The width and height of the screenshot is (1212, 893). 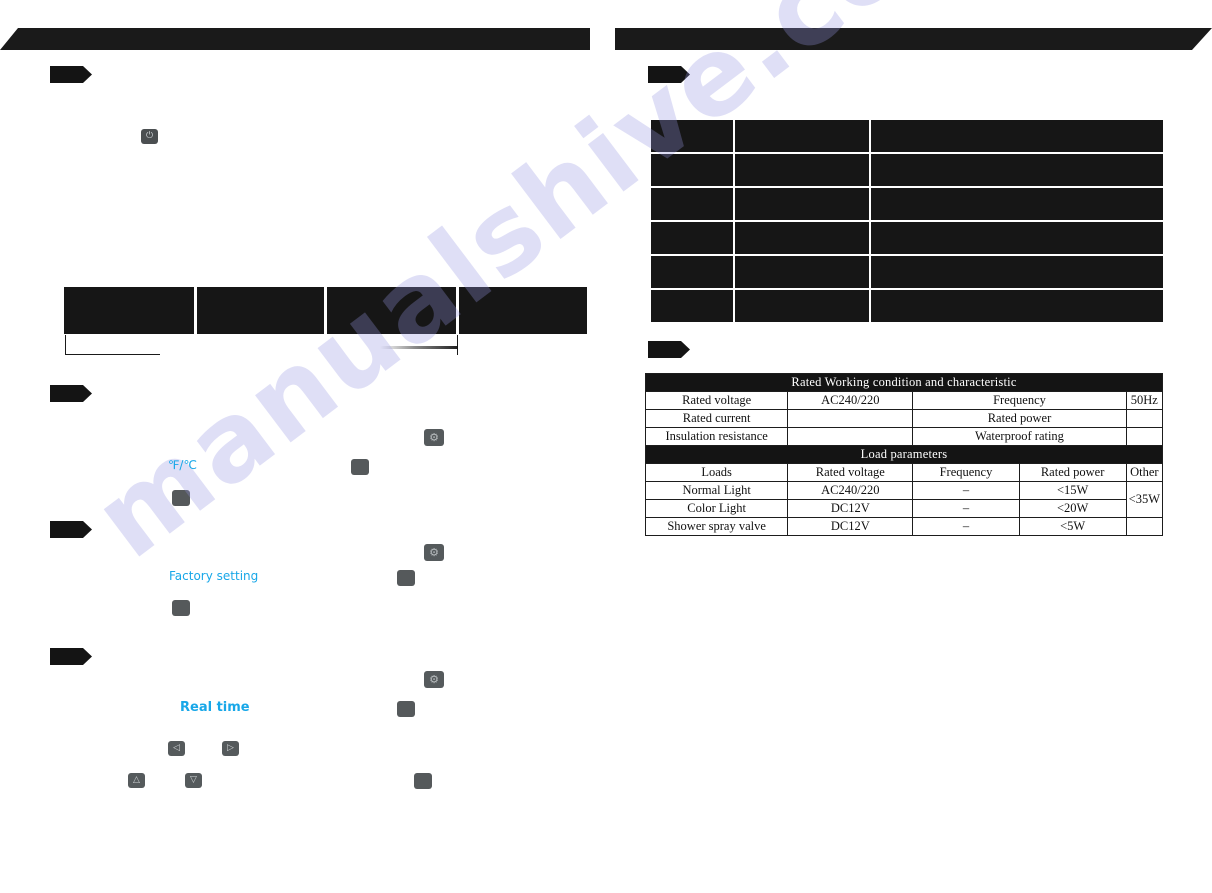 What do you see at coordinates (716, 526) in the screenshot?
I see `spec-cell: Shower spray valve` at bounding box center [716, 526].